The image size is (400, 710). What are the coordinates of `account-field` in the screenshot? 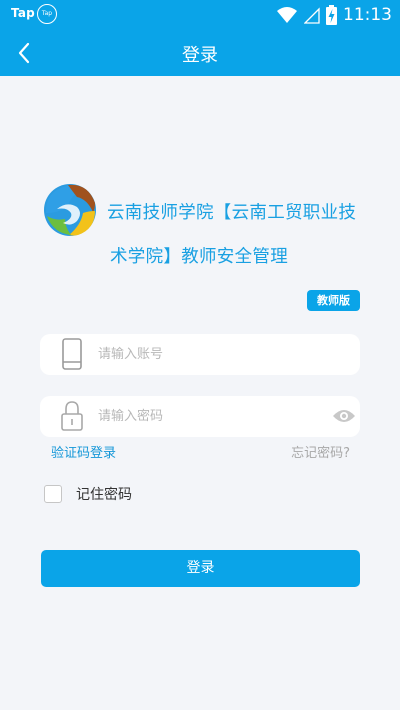 It's located at (200, 354).